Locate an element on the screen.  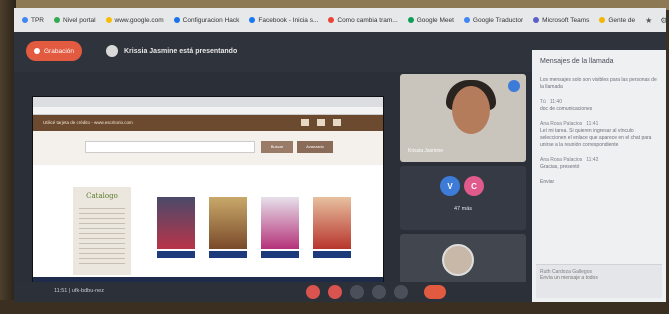
bookmark-label: Nivel portal is located at coordinates (79, 20).